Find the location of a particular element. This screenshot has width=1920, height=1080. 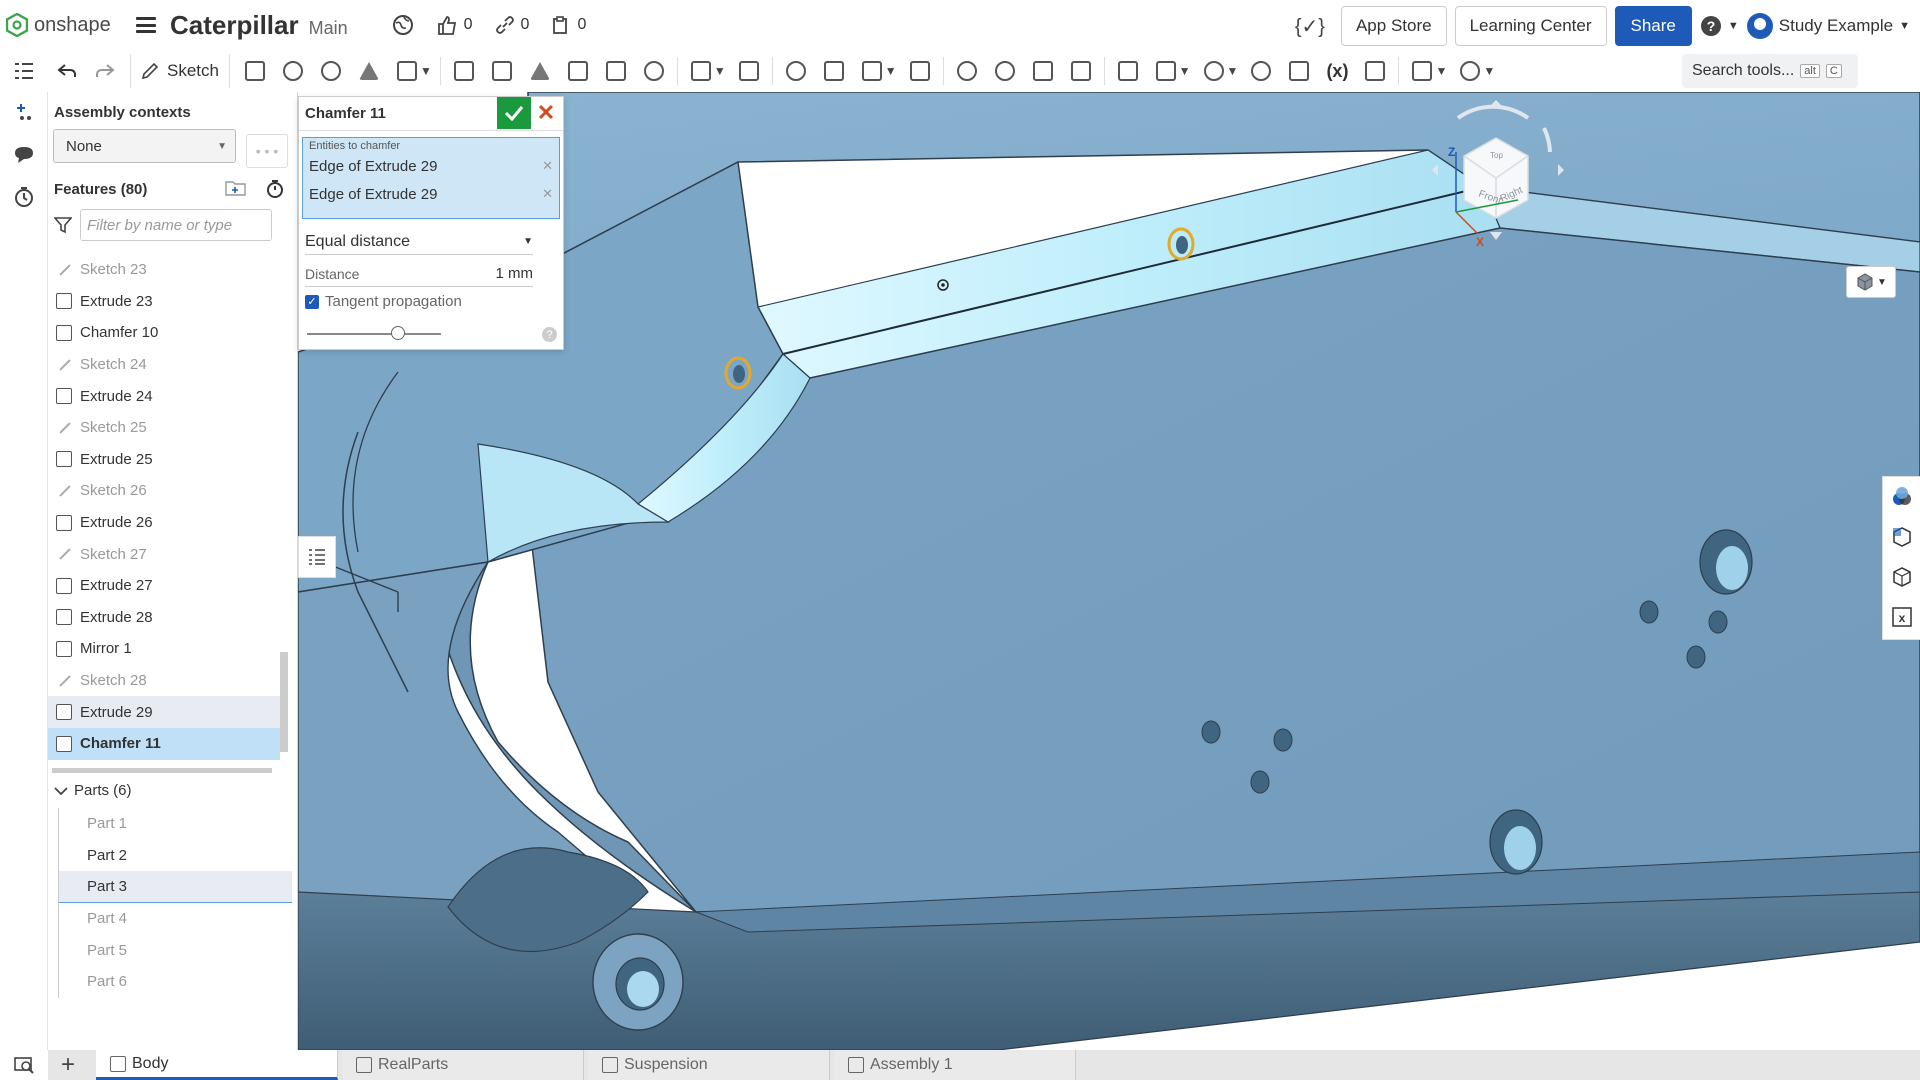

feature-item: Chamfer 11 is located at coordinates (164, 743).